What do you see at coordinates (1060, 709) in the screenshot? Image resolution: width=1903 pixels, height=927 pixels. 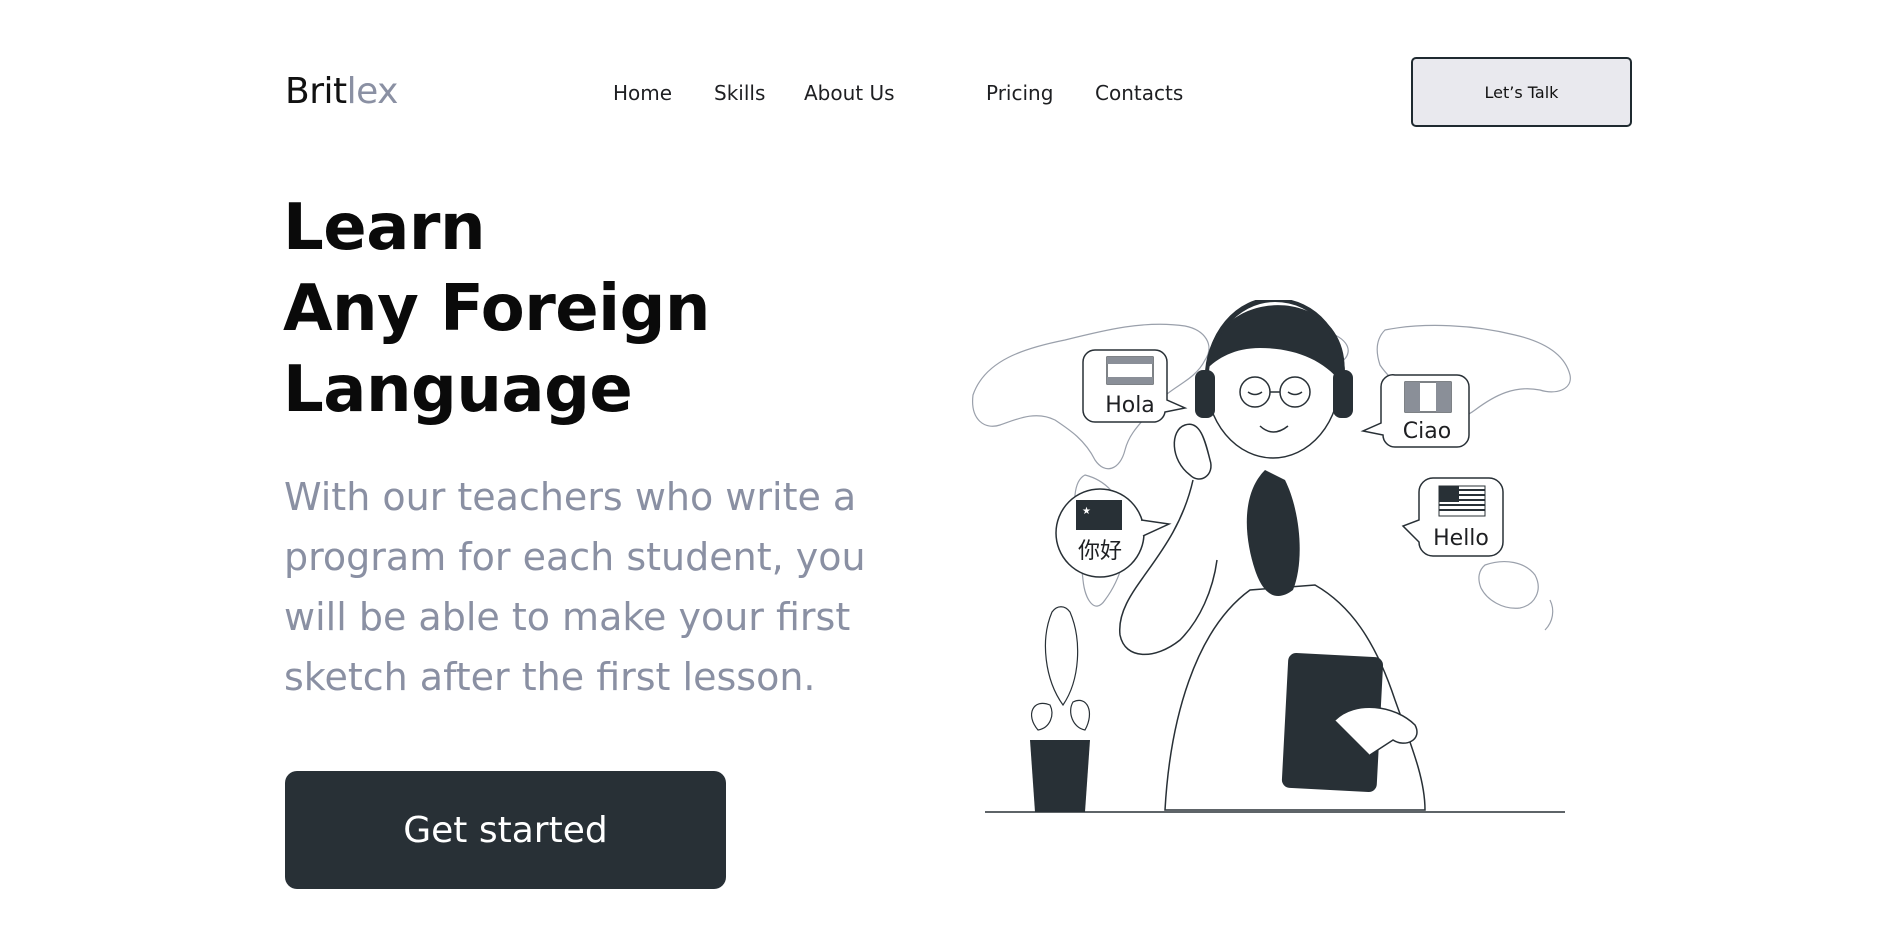 I see `plant-icon` at bounding box center [1060, 709].